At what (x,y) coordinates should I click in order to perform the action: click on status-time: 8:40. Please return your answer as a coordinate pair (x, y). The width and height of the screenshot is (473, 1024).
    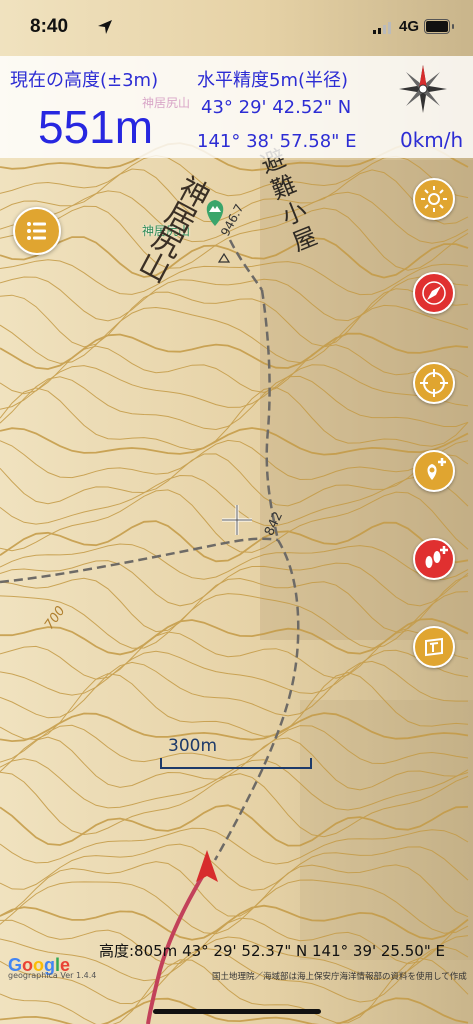
    Looking at the image, I should click on (49, 26).